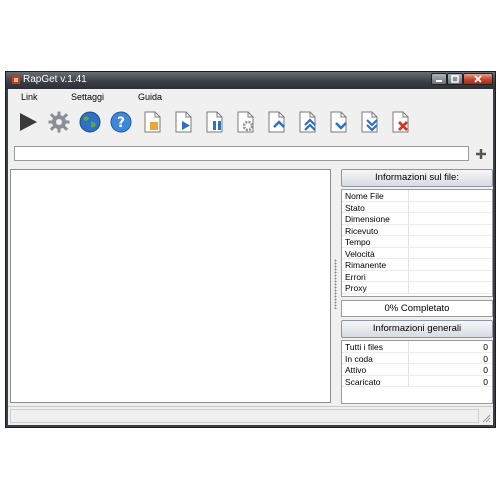 This screenshot has height=500, width=500. I want to click on info-label: Errori, so click(355, 276).